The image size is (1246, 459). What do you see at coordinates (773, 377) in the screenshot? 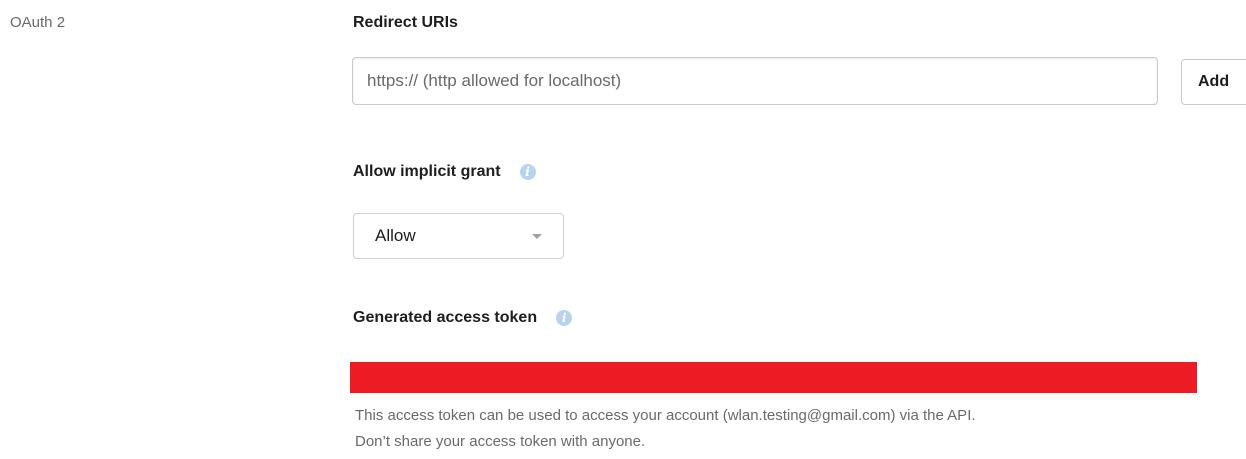
I see `redacted-access-token` at bounding box center [773, 377].